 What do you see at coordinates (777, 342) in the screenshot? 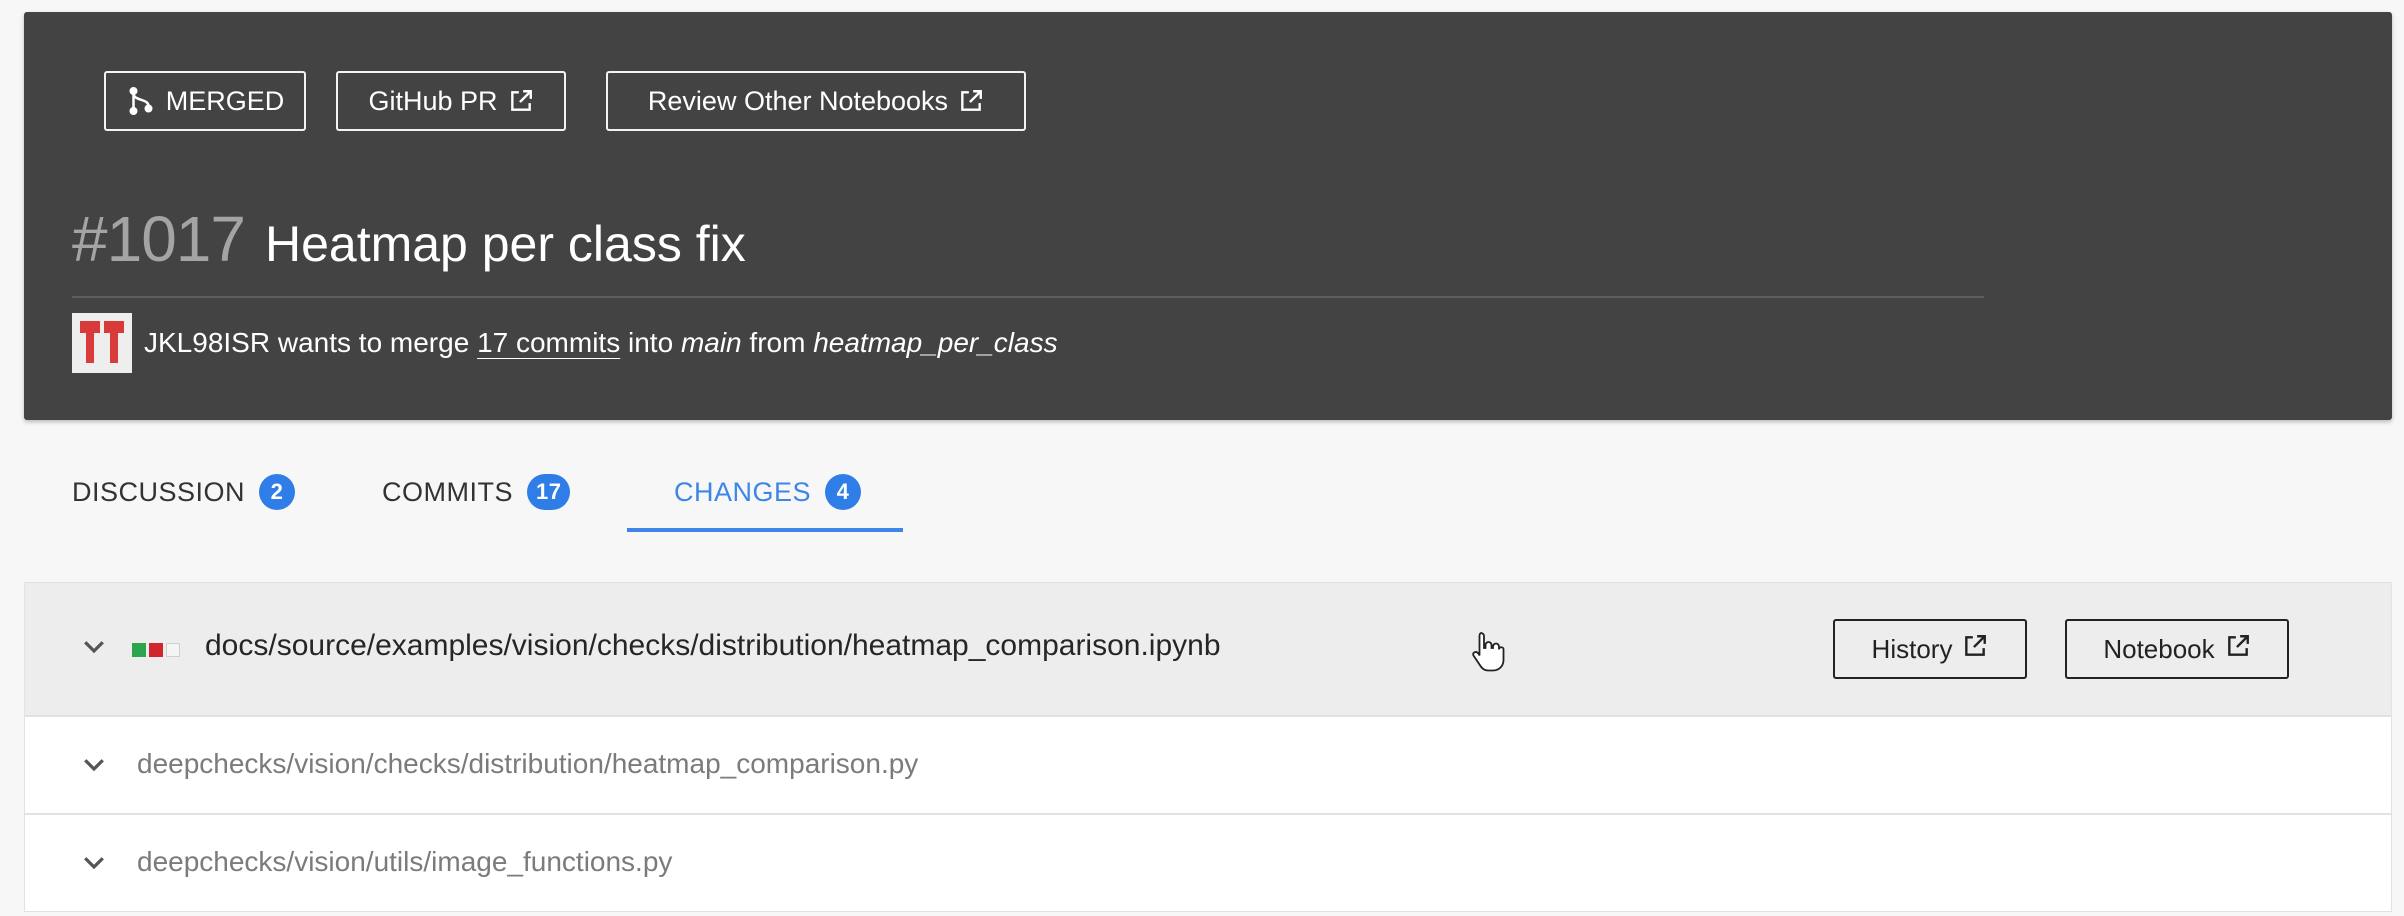
I see `meta-from: from` at bounding box center [777, 342].